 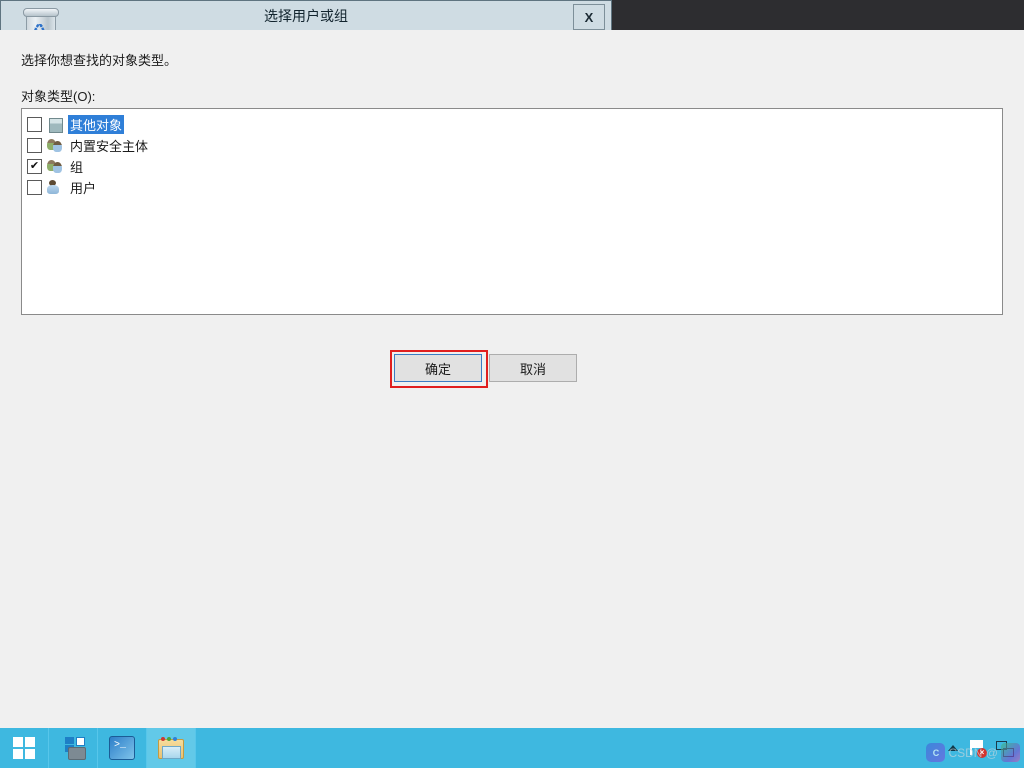 I want to click on watermark-blob, so click(x=1010, y=752).